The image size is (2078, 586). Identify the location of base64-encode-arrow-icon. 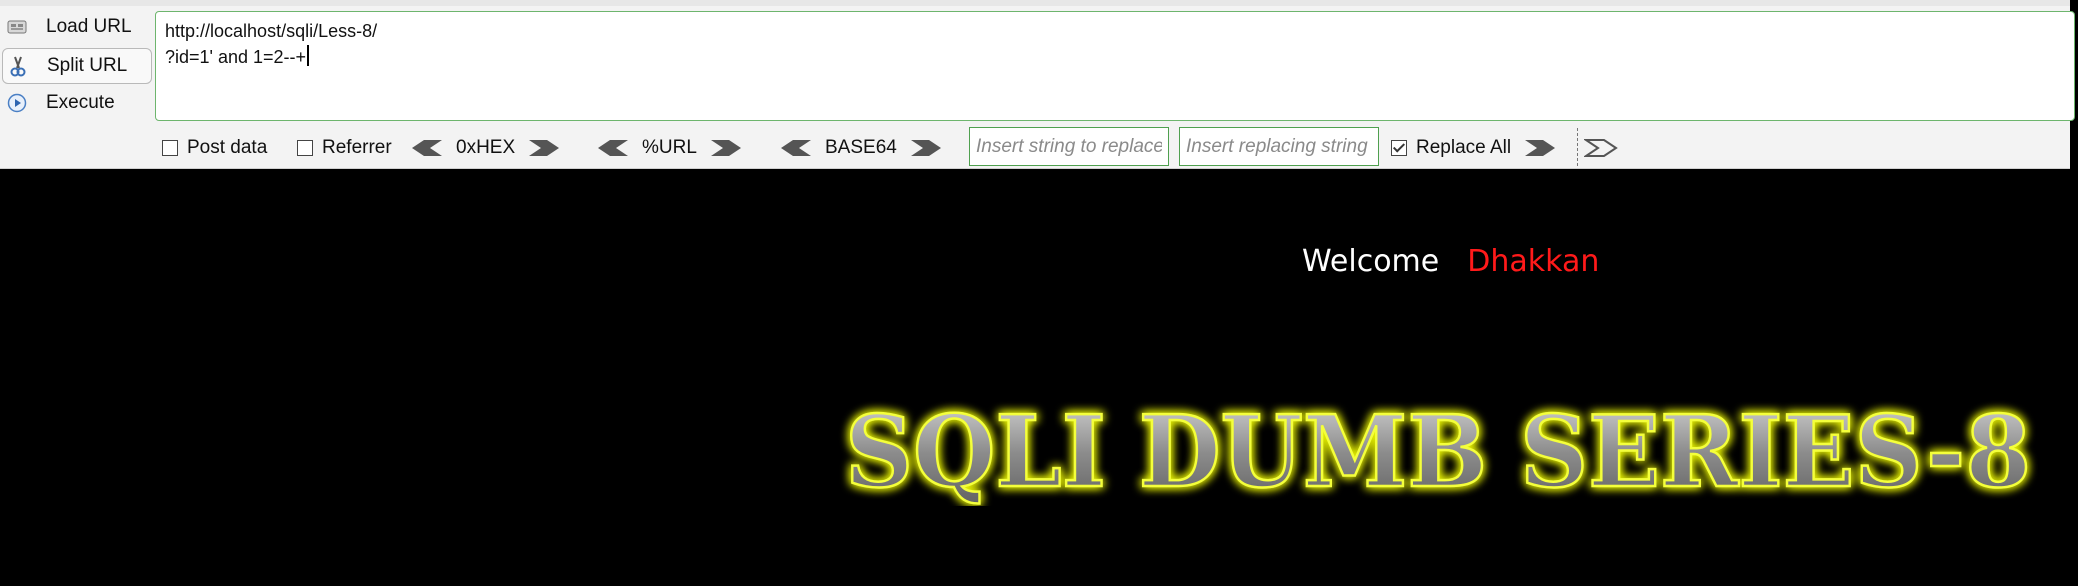
(926, 148).